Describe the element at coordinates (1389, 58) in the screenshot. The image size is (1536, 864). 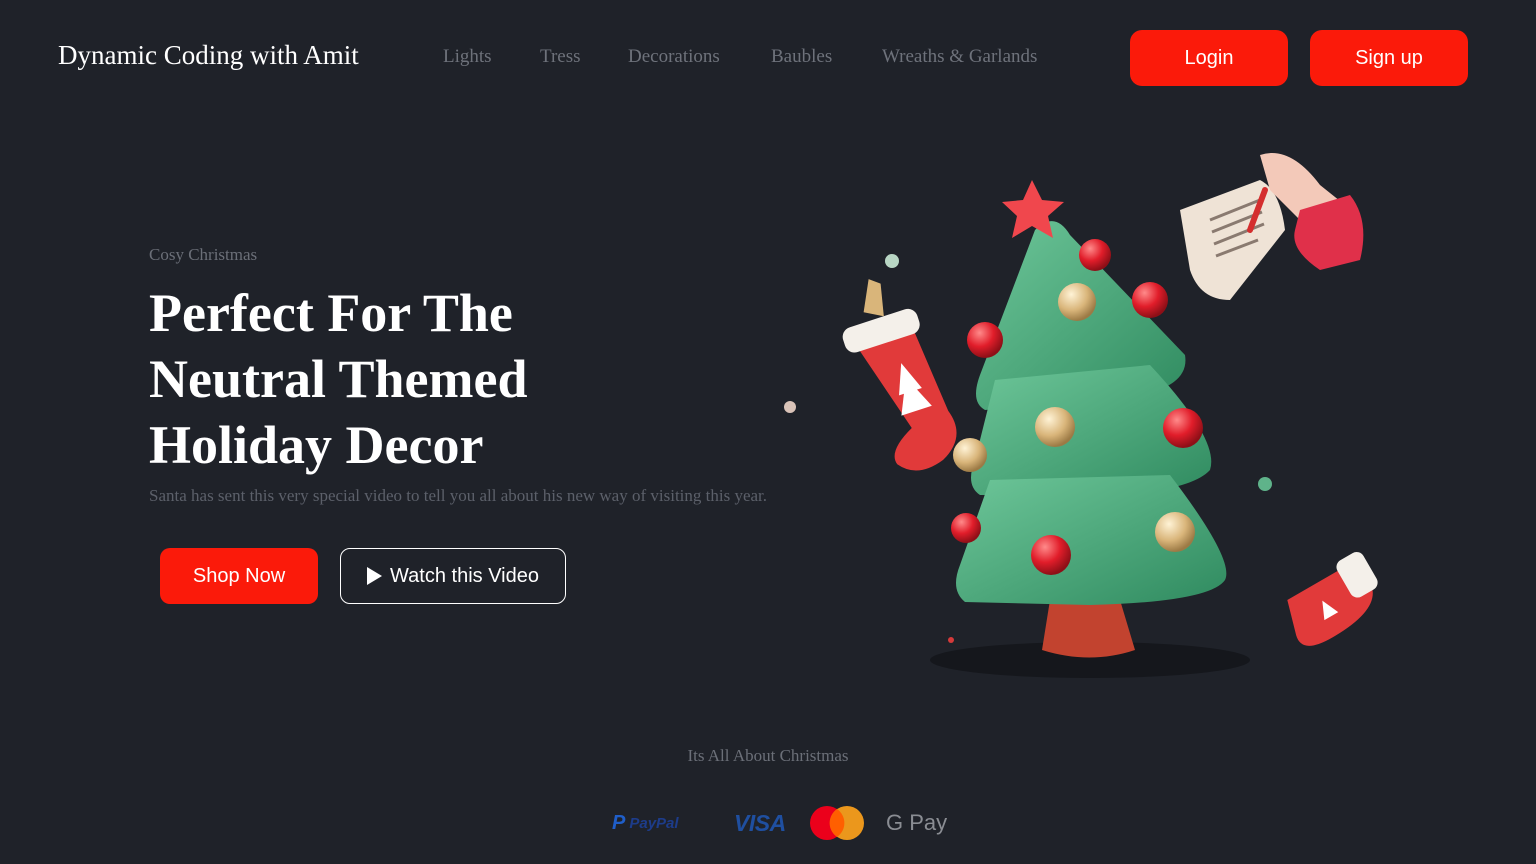
I see `signup-button: Sign up` at that location.